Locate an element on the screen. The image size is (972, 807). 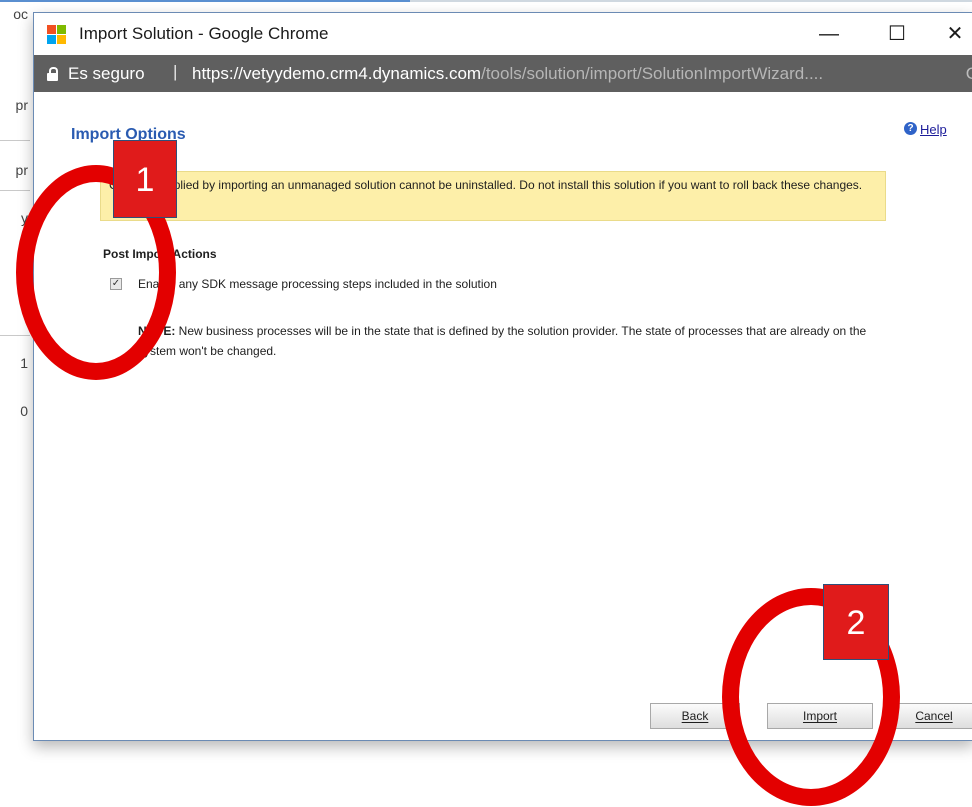
secure-label: Es seguro is located at coordinates (106, 73).